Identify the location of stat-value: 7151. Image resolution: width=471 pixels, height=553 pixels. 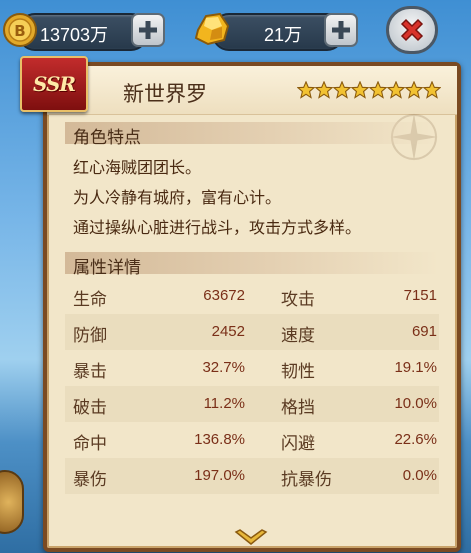
(420, 295).